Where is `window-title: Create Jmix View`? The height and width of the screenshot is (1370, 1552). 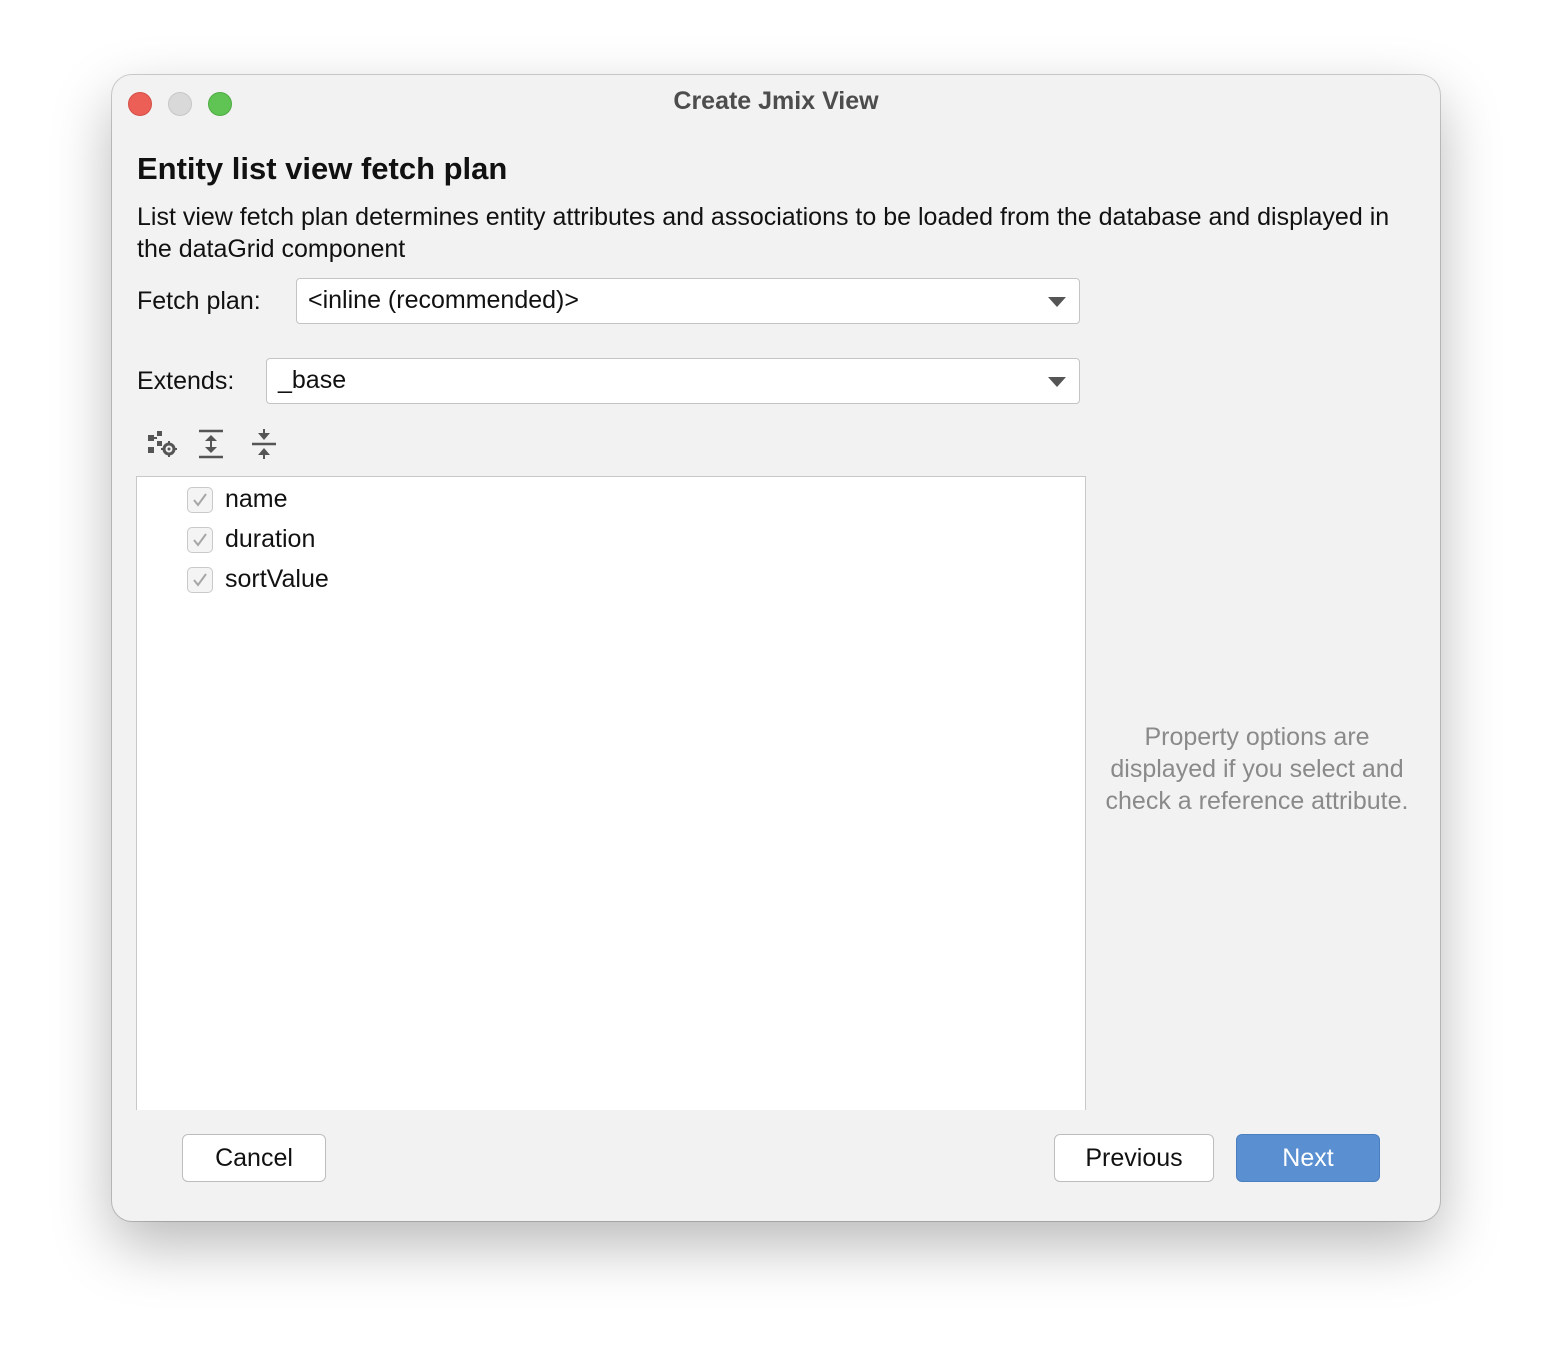
window-title: Create Jmix View is located at coordinates (776, 101).